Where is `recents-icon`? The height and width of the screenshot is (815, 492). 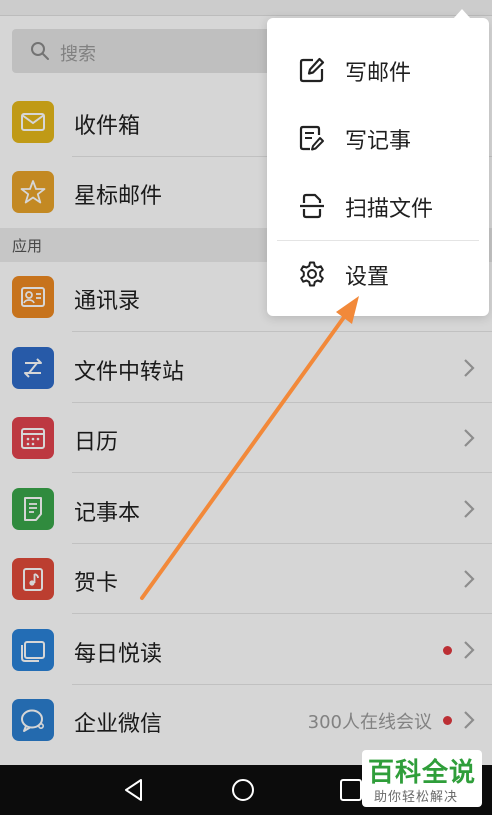 recents-icon is located at coordinates (351, 790).